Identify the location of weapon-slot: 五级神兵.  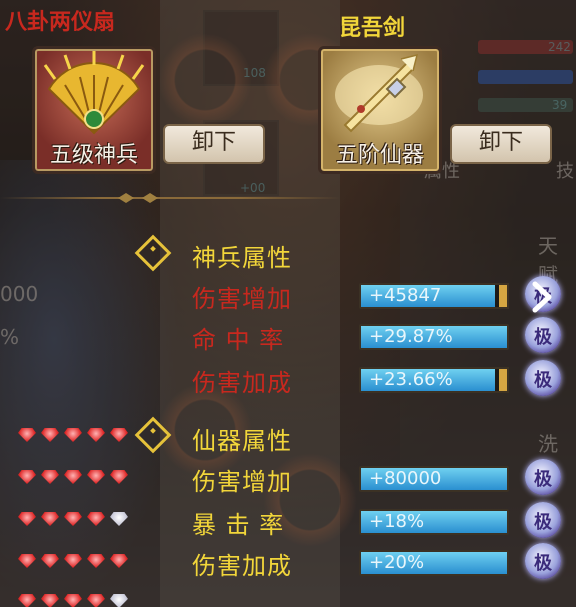
(94, 110).